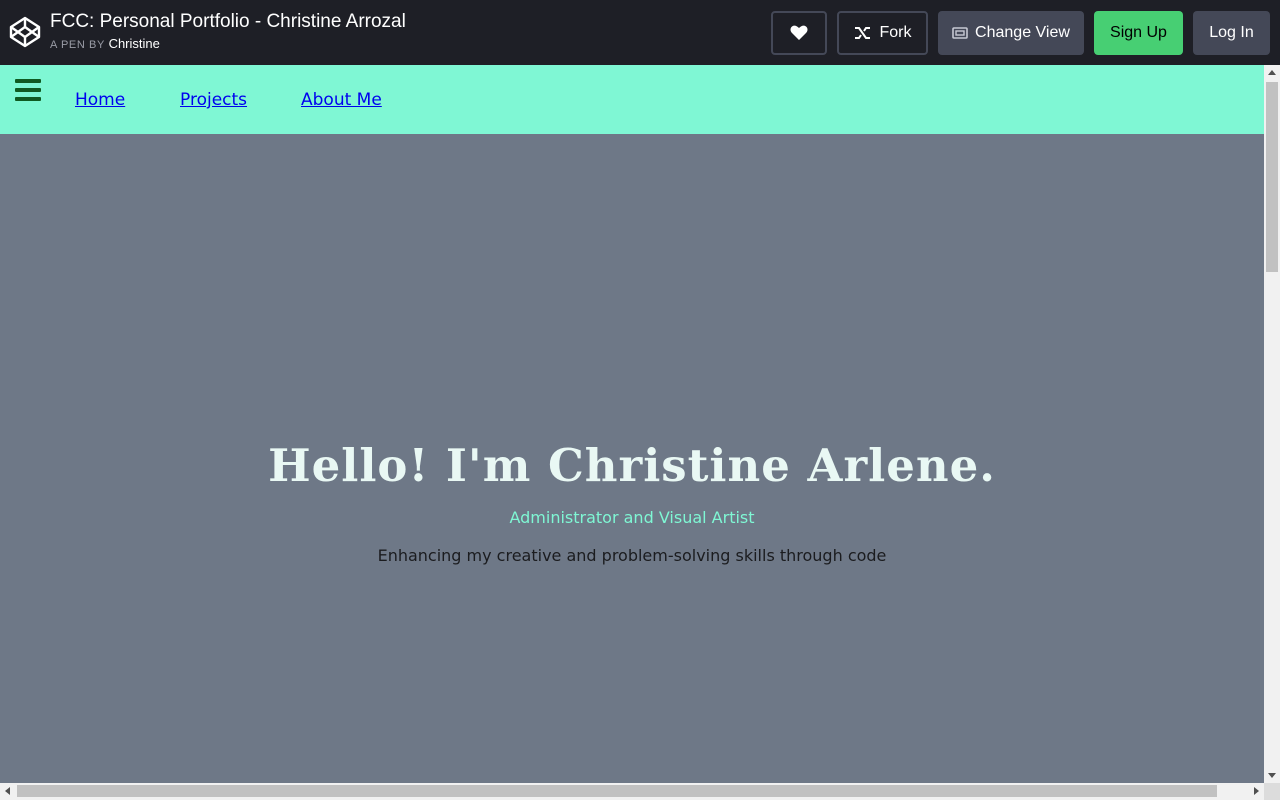 Image resolution: width=1280 pixels, height=800 pixels. I want to click on log-in-button: Log In, so click(1231, 33).